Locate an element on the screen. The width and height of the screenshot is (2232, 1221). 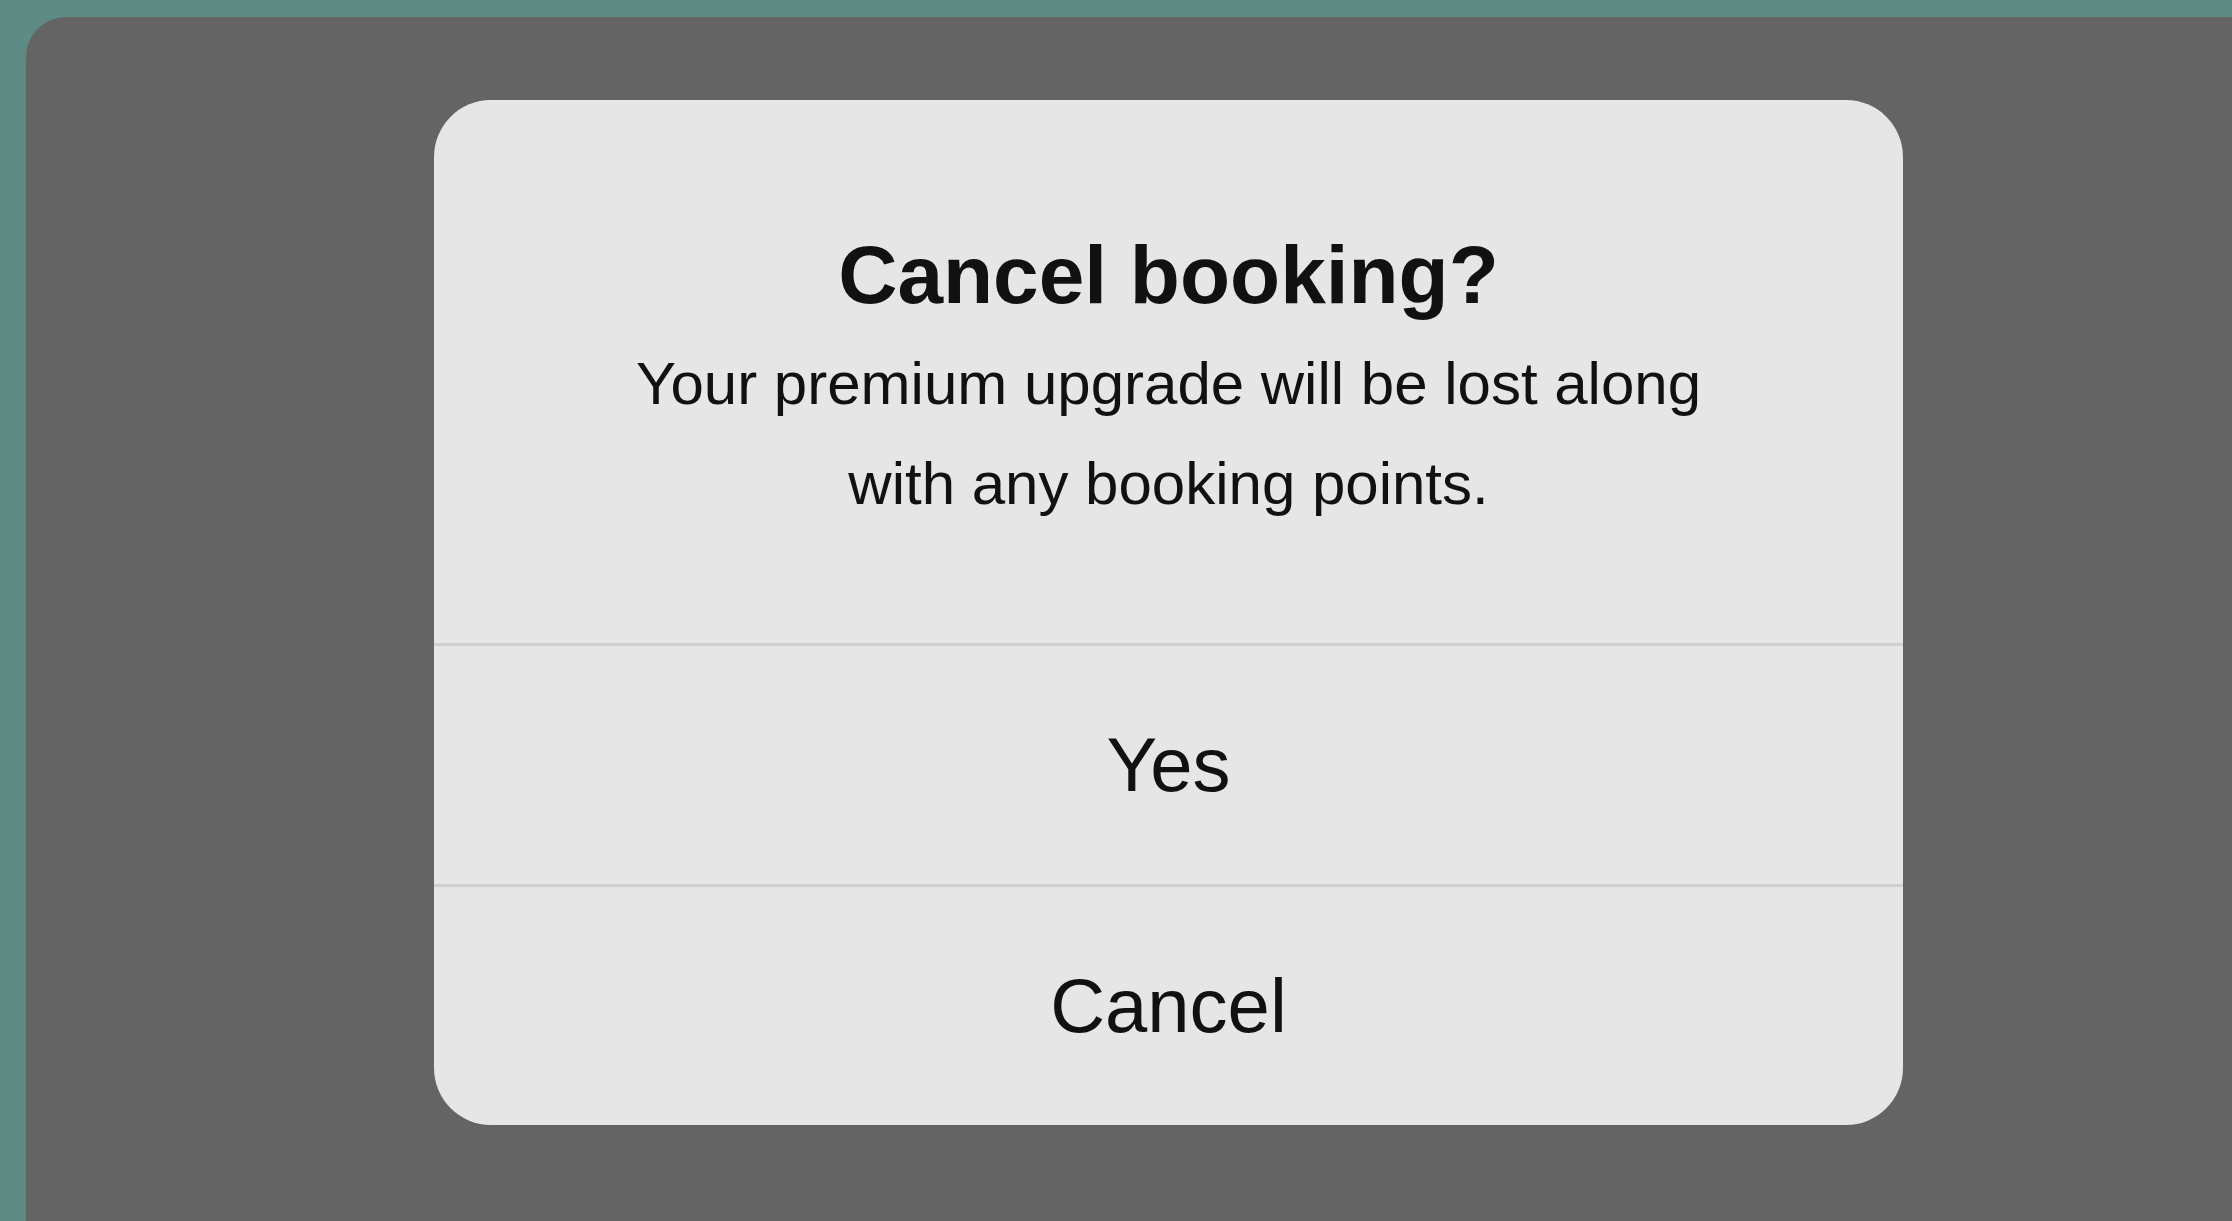
dialog-button: Yes is located at coordinates (1168, 763).